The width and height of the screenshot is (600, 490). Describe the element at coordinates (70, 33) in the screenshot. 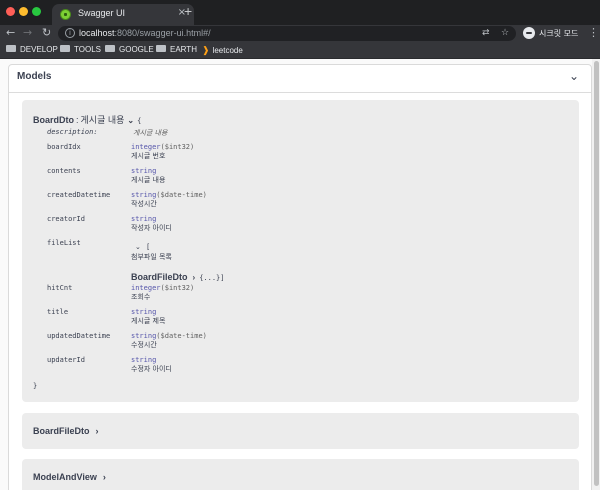

I see `site-info-icon: i` at that location.